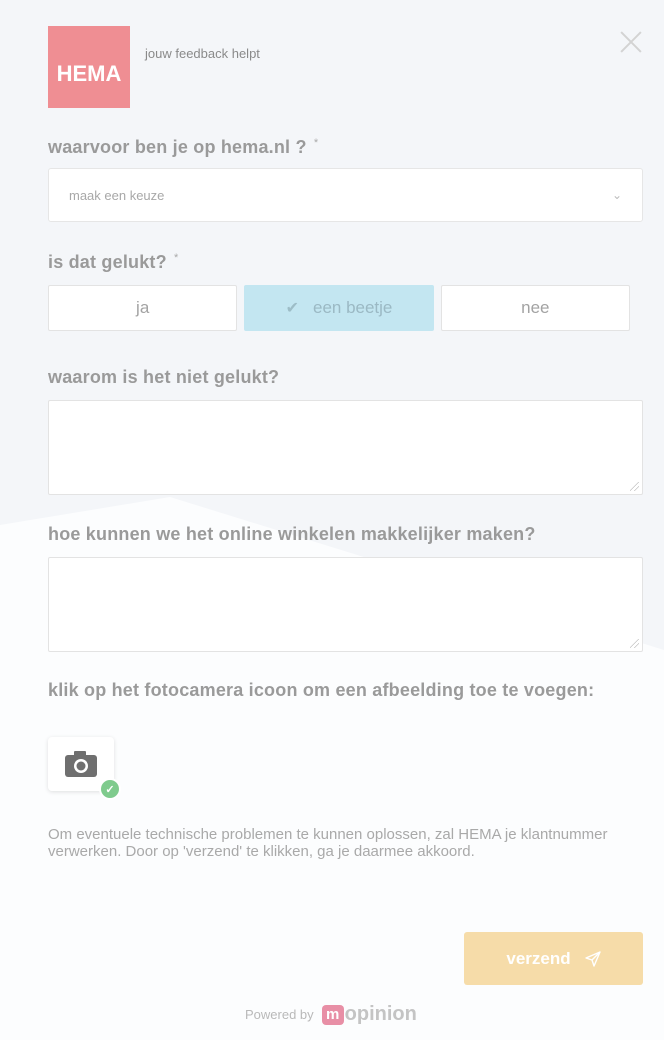 This screenshot has width=664, height=1040. I want to click on submit-label: verzend, so click(538, 958).